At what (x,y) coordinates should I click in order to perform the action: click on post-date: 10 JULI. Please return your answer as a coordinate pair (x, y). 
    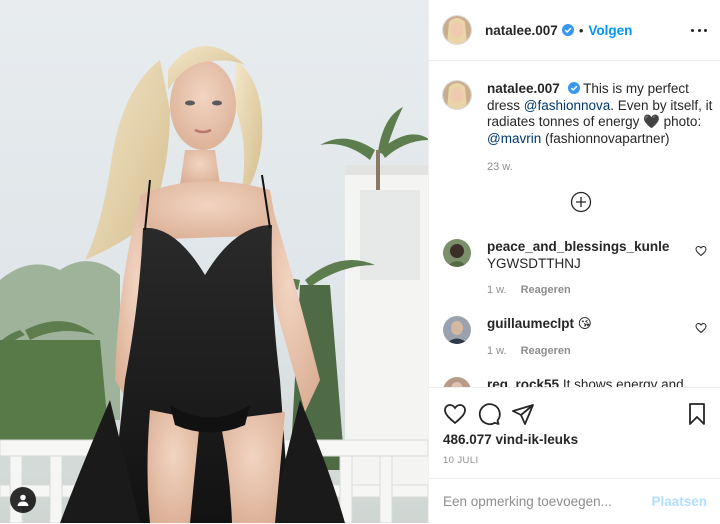
    Looking at the image, I should click on (461, 460).